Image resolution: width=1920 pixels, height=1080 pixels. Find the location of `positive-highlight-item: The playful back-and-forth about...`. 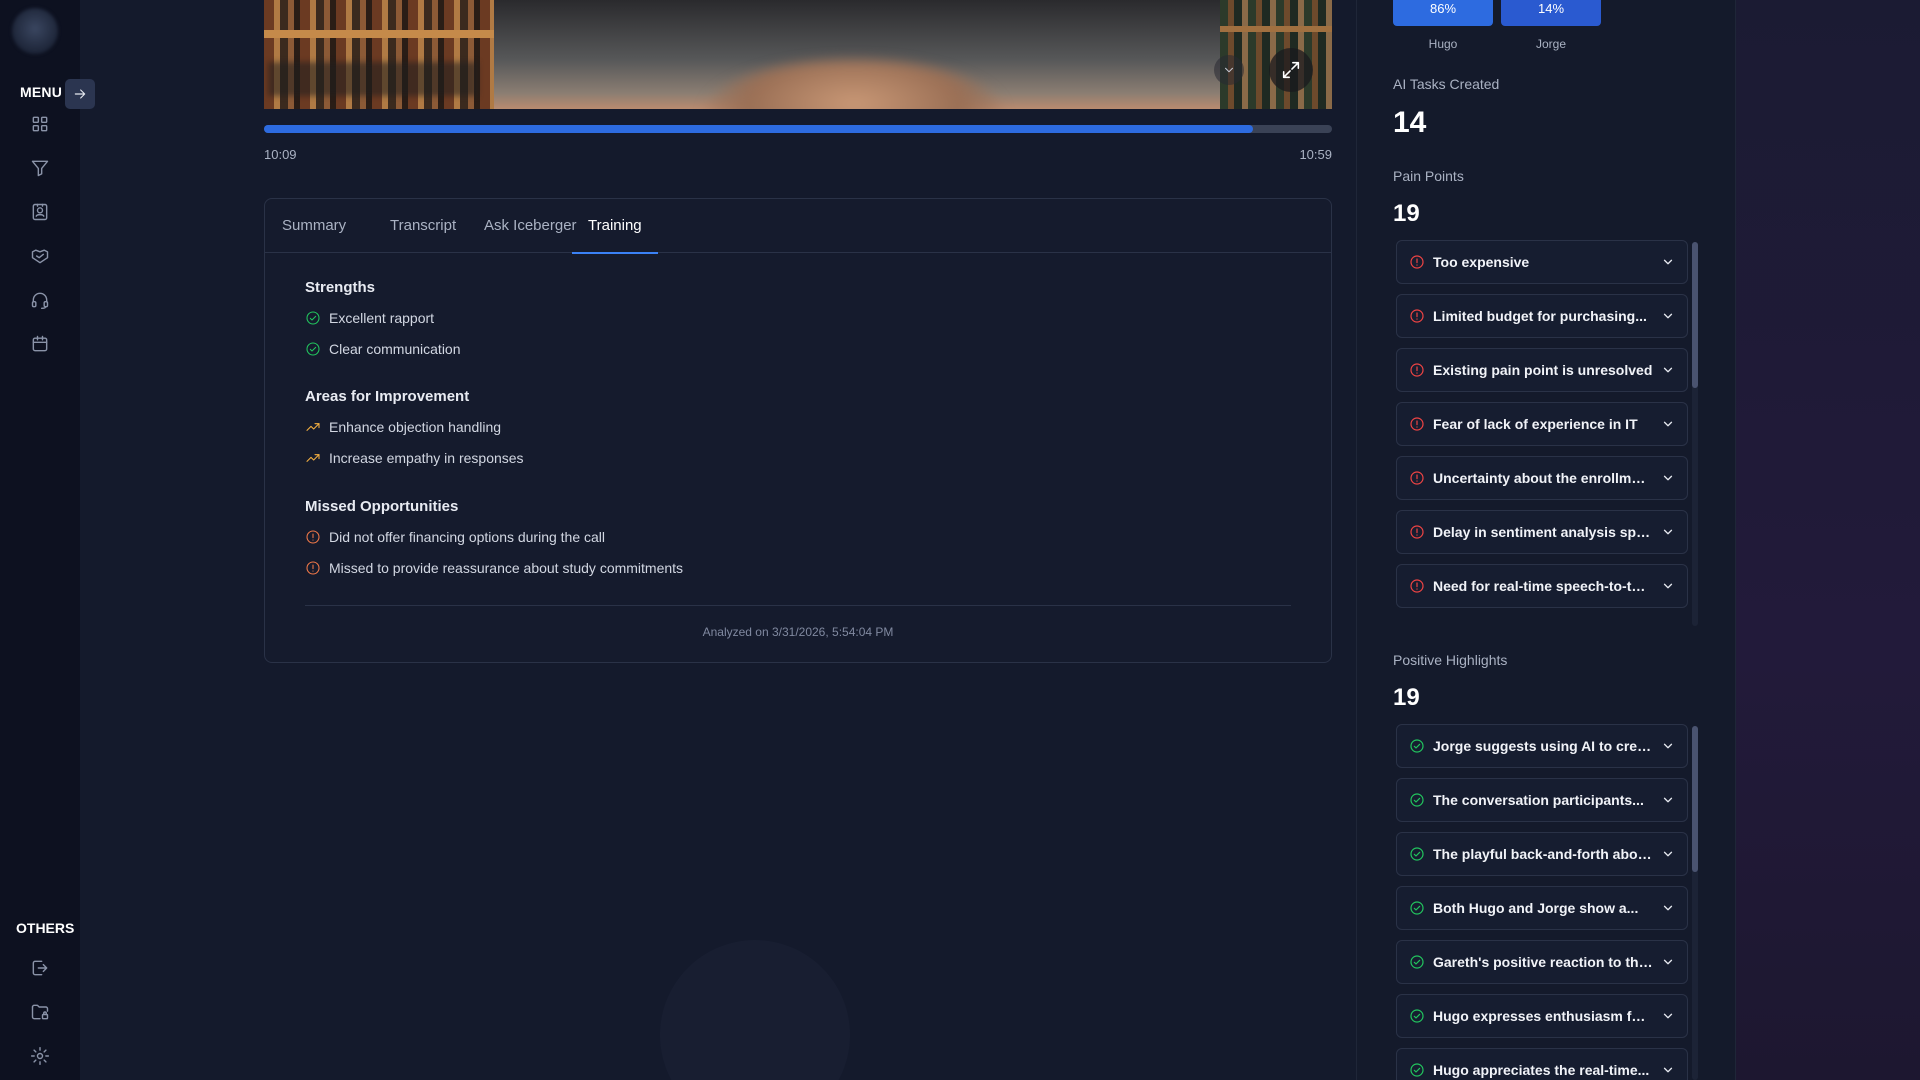

positive-highlight-item: The playful back-and-forth about... is located at coordinates (1542, 854).